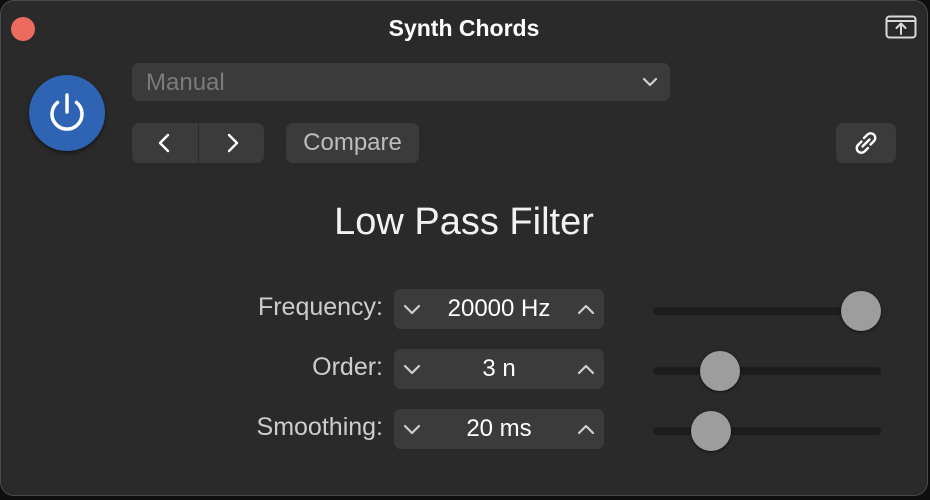 The height and width of the screenshot is (500, 930). I want to click on order-decrement-button, so click(412, 369).